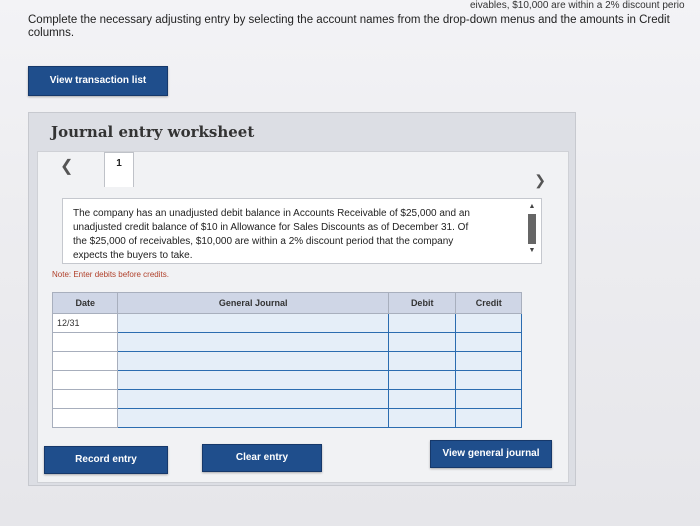 Image resolution: width=700 pixels, height=526 pixels. I want to click on scroll-thumb, so click(532, 229).